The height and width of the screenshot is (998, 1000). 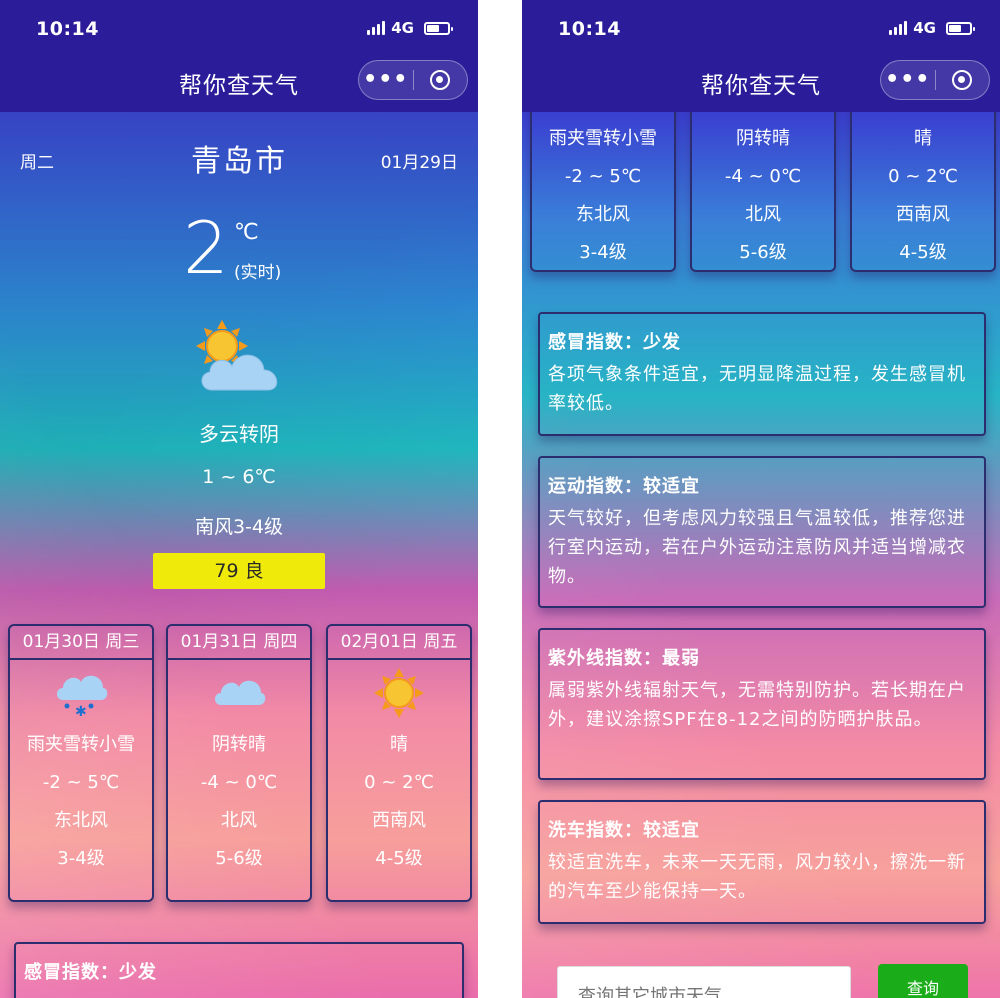 I want to click on city-search-input, so click(x=704, y=982).